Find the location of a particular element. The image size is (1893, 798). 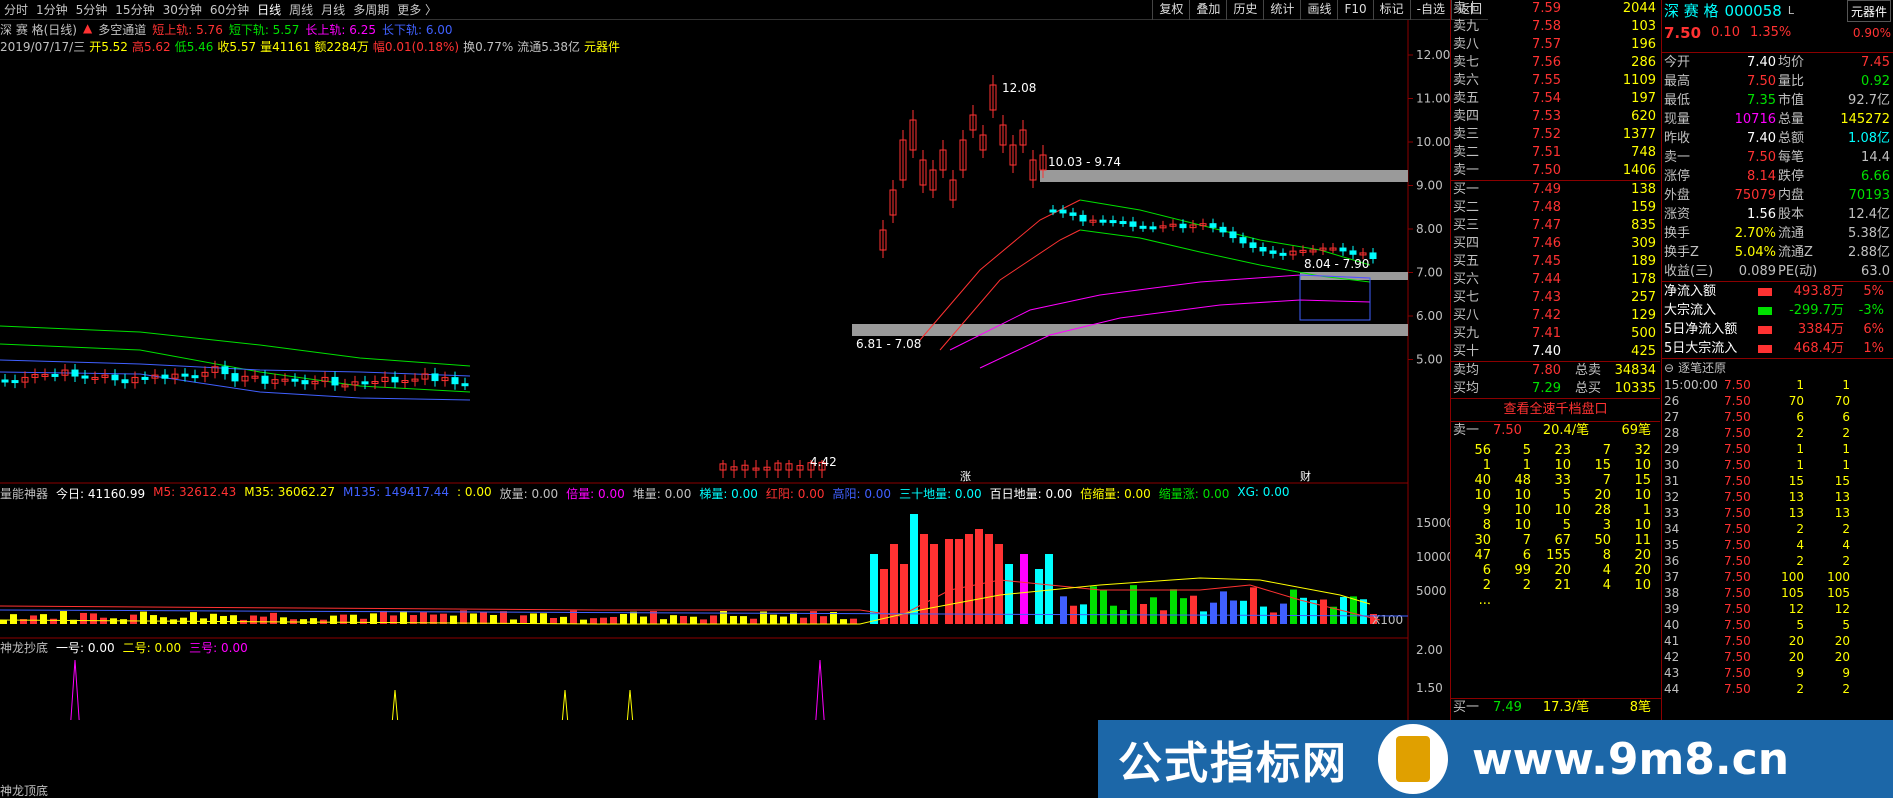

depth-tick-value: 7 is located at coordinates (1606, 450).